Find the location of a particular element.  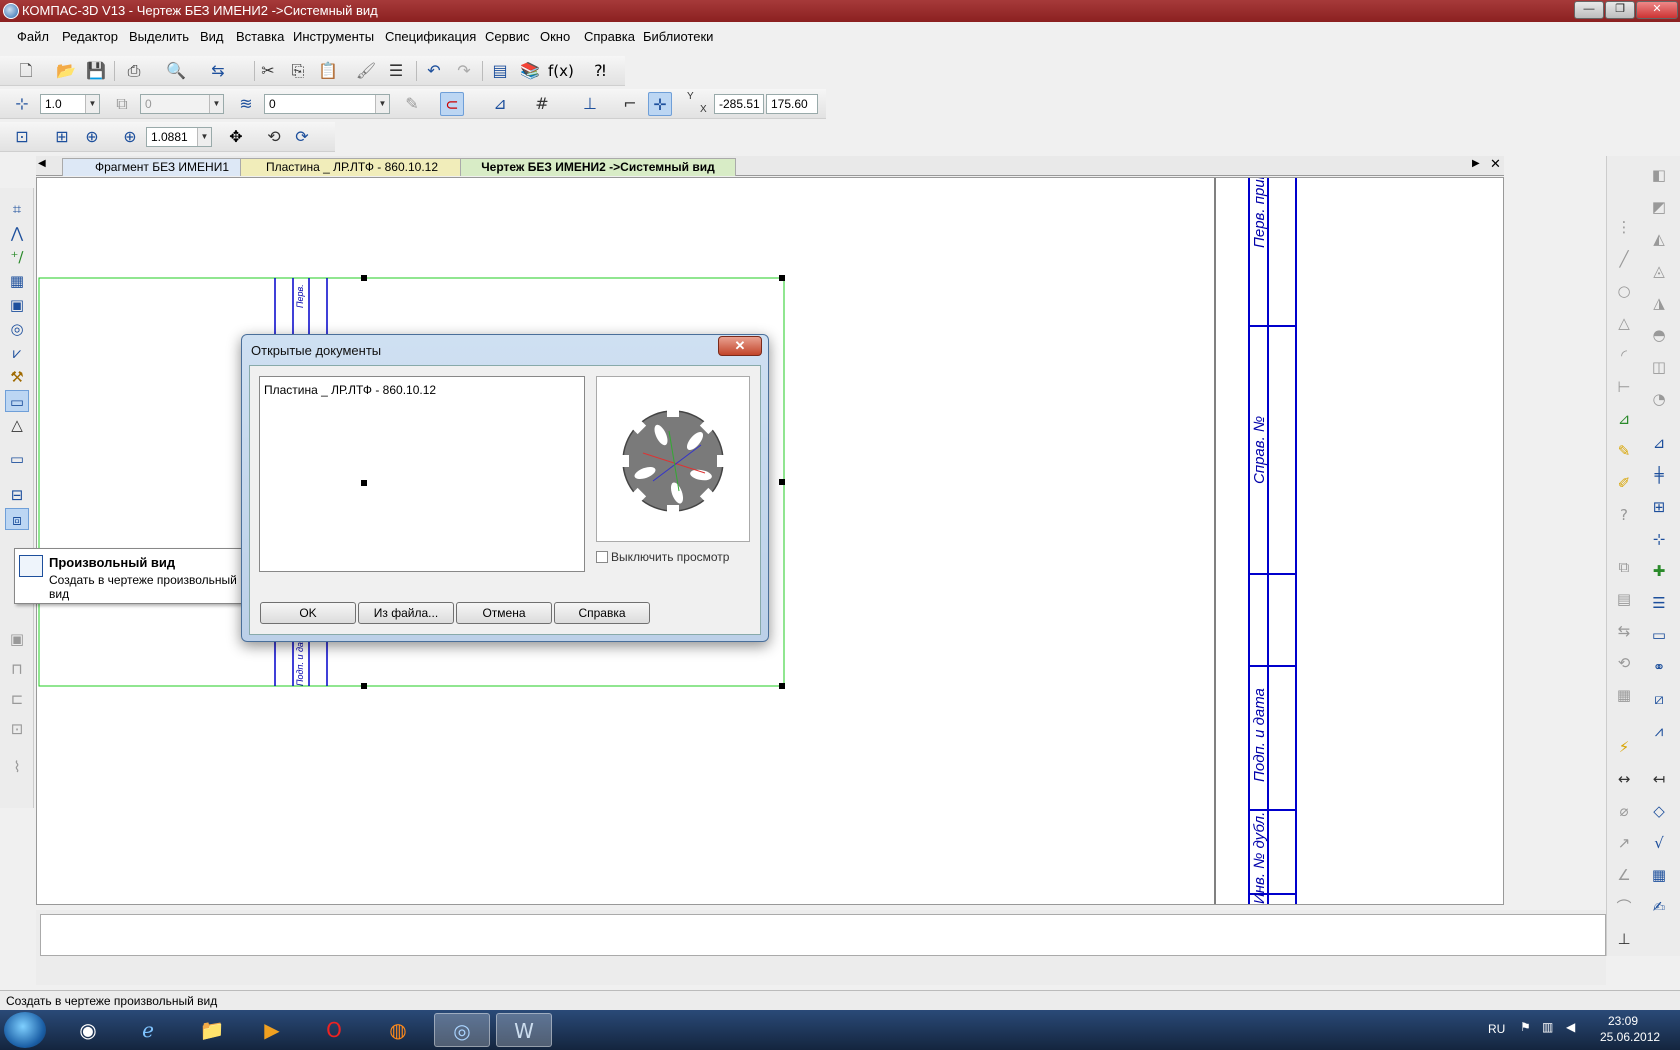

diameter-icon: ⌀ is located at coordinates (1624, 811).